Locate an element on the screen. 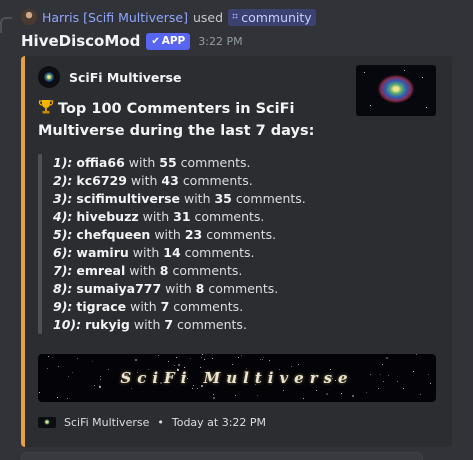  command-mention: ⌗ community is located at coordinates (272, 17).